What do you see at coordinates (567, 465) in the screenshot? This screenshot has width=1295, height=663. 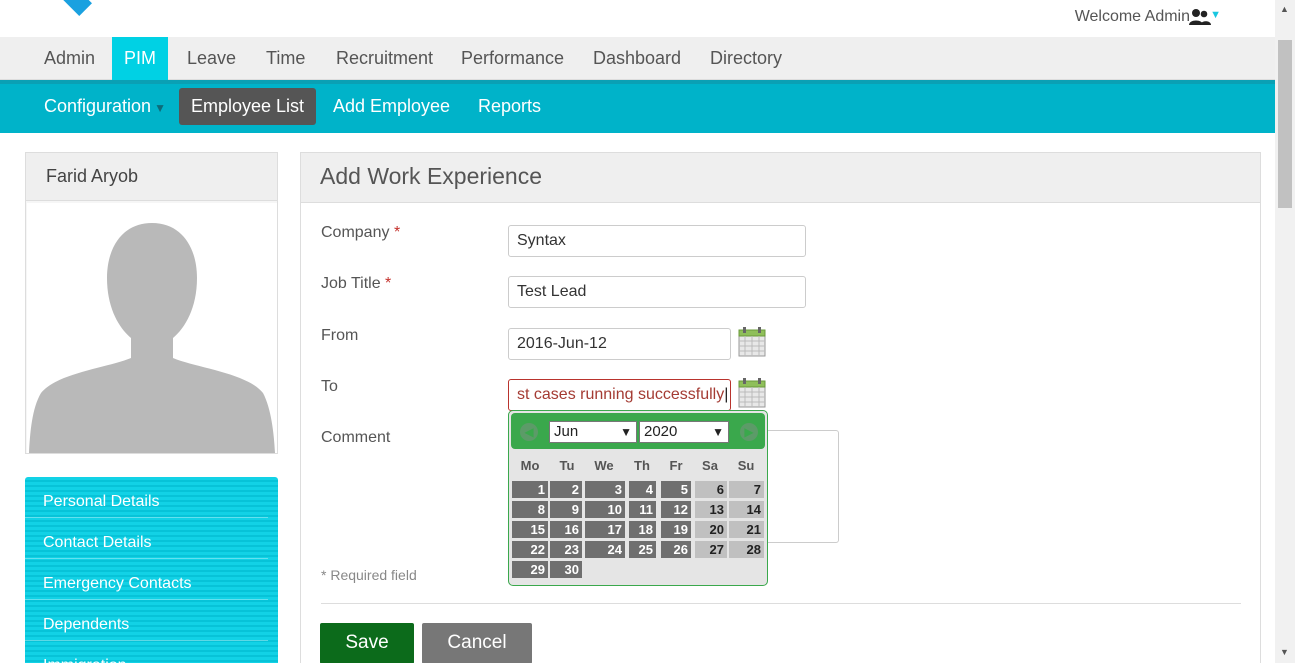 I see `weekday-tu: Tu` at bounding box center [567, 465].